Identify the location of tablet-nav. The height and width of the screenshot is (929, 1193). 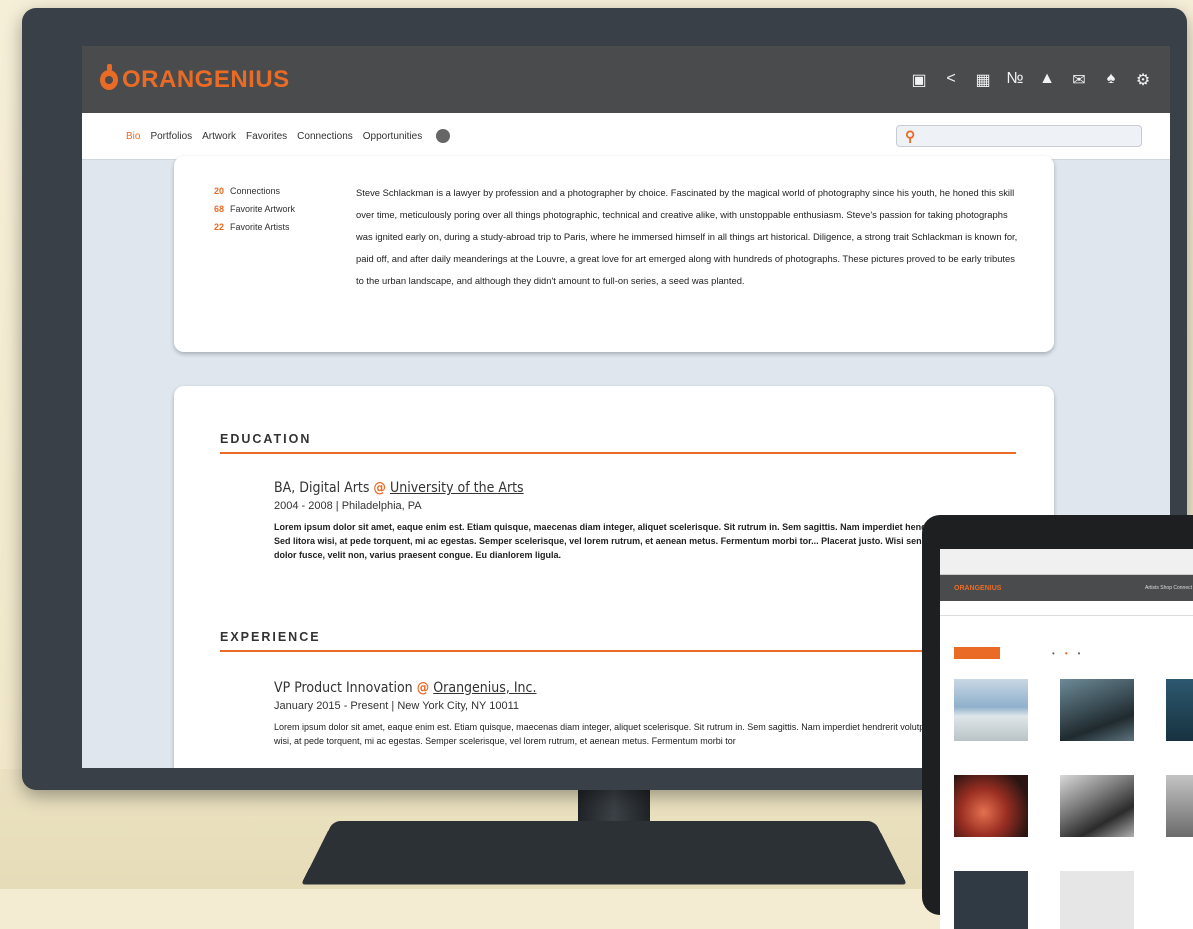
(1066, 608).